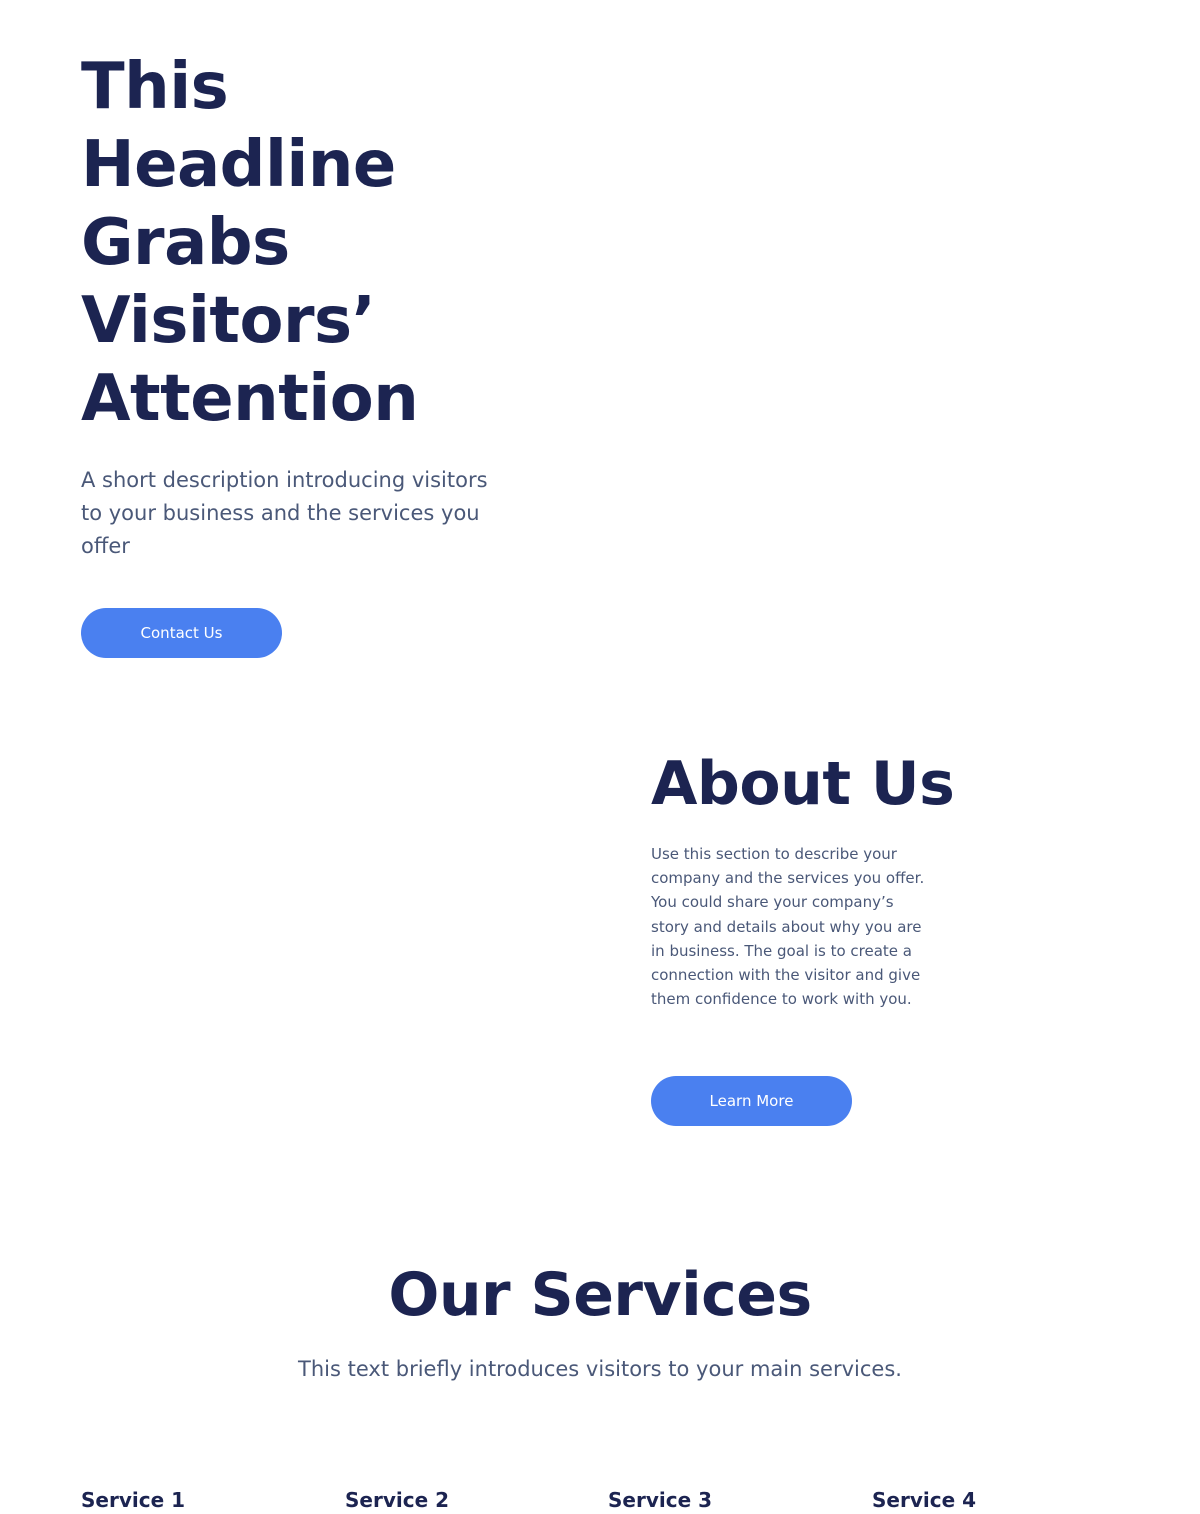 This screenshot has width=1200, height=1514. I want to click on about-title: About Us, so click(803, 784).